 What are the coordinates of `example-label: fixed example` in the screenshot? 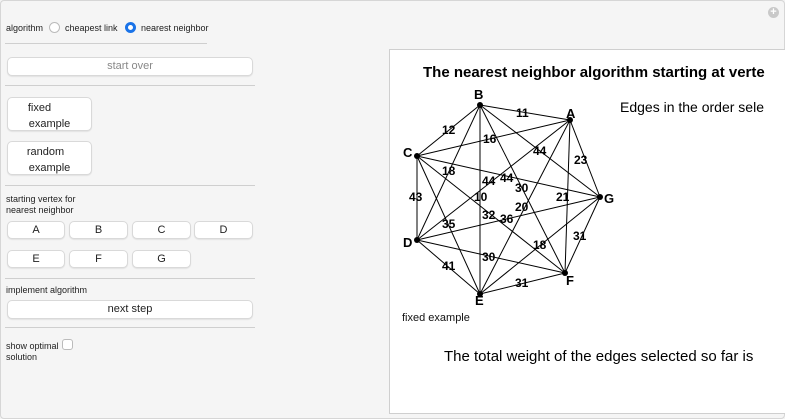 It's located at (436, 318).